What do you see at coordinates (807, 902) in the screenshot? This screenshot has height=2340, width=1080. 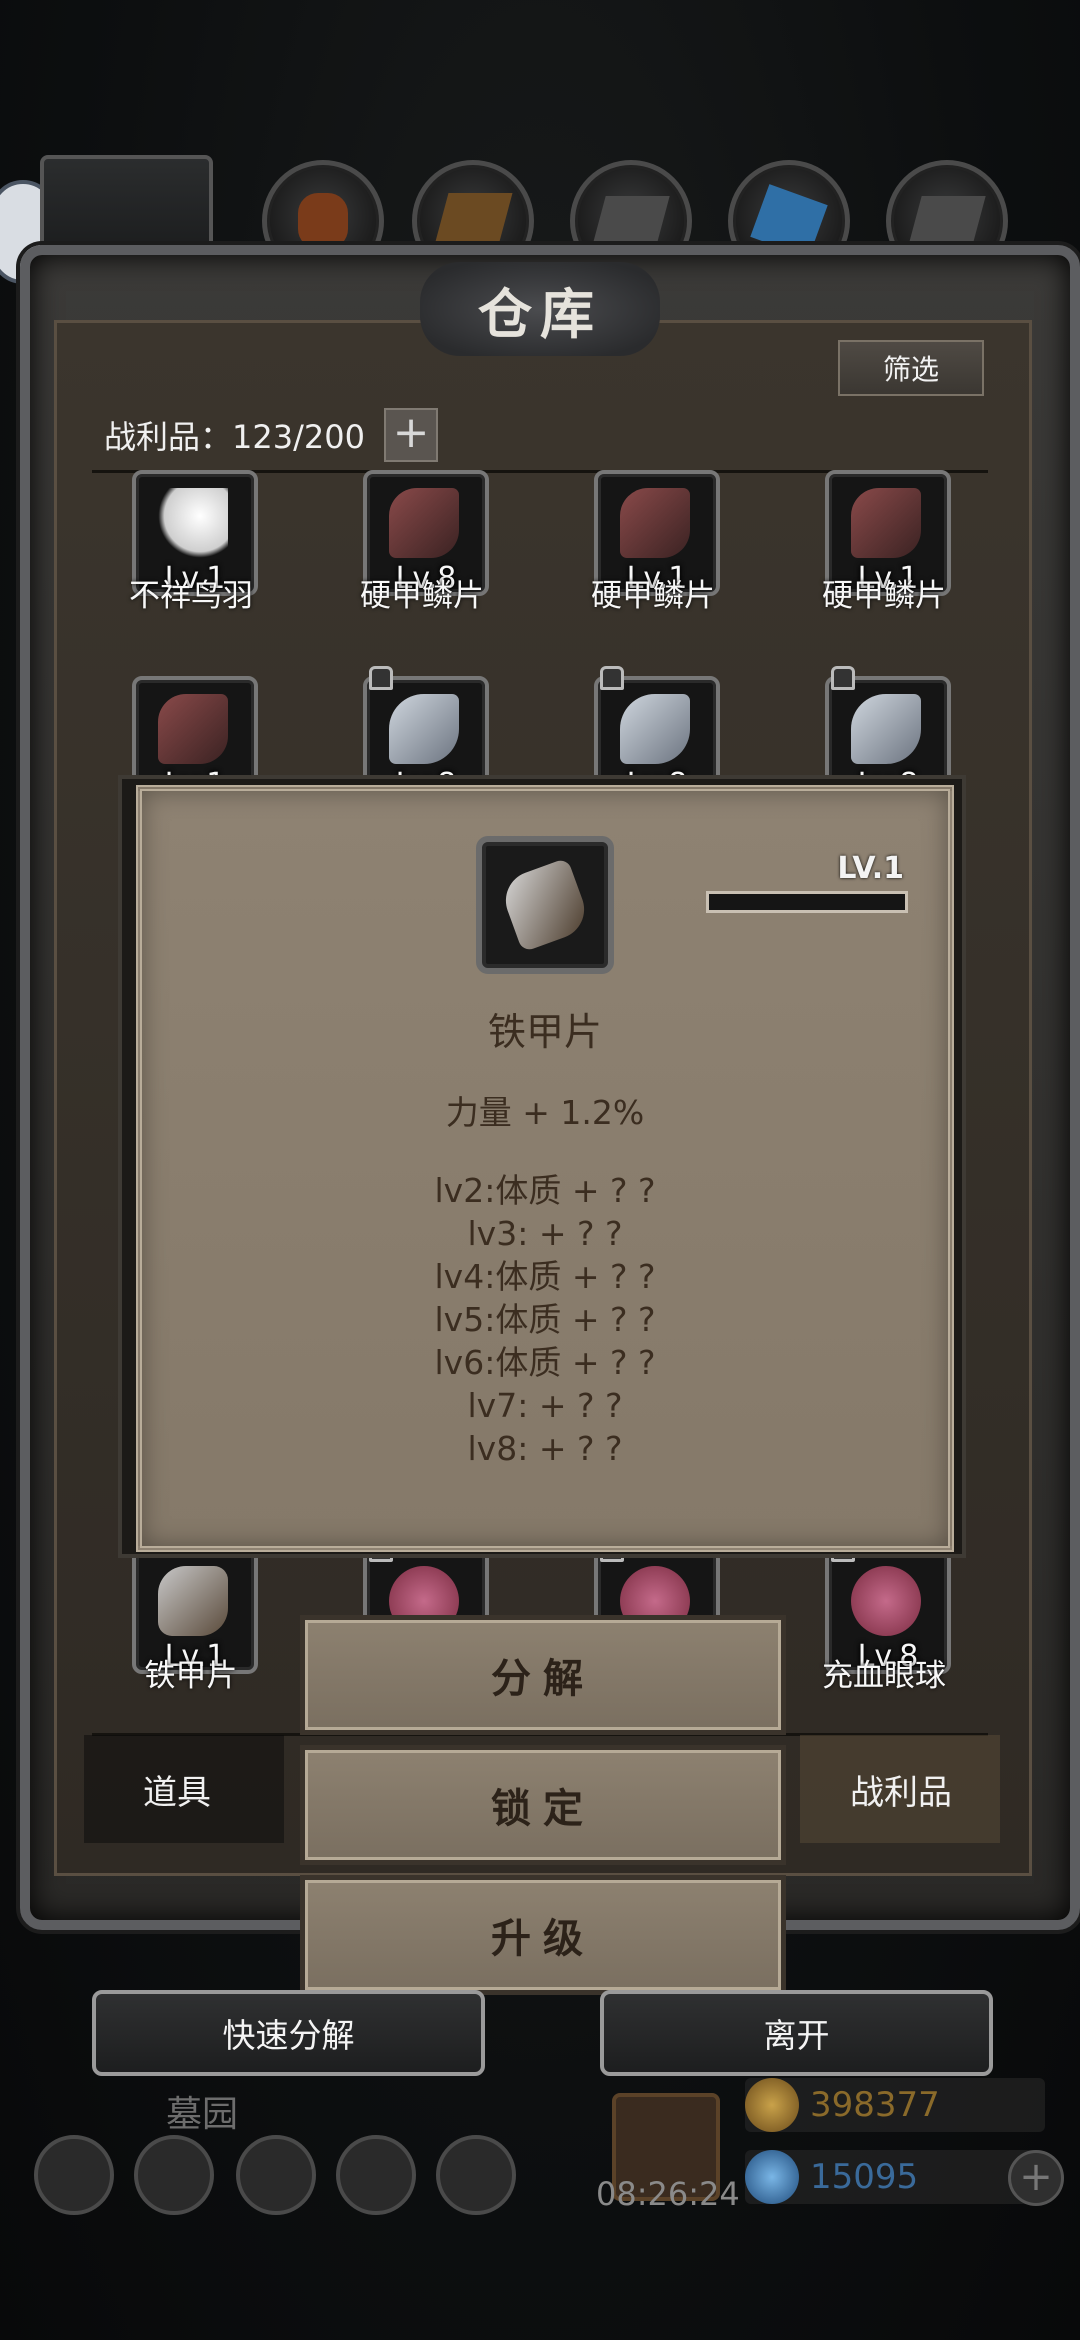 I see `experience-bar` at bounding box center [807, 902].